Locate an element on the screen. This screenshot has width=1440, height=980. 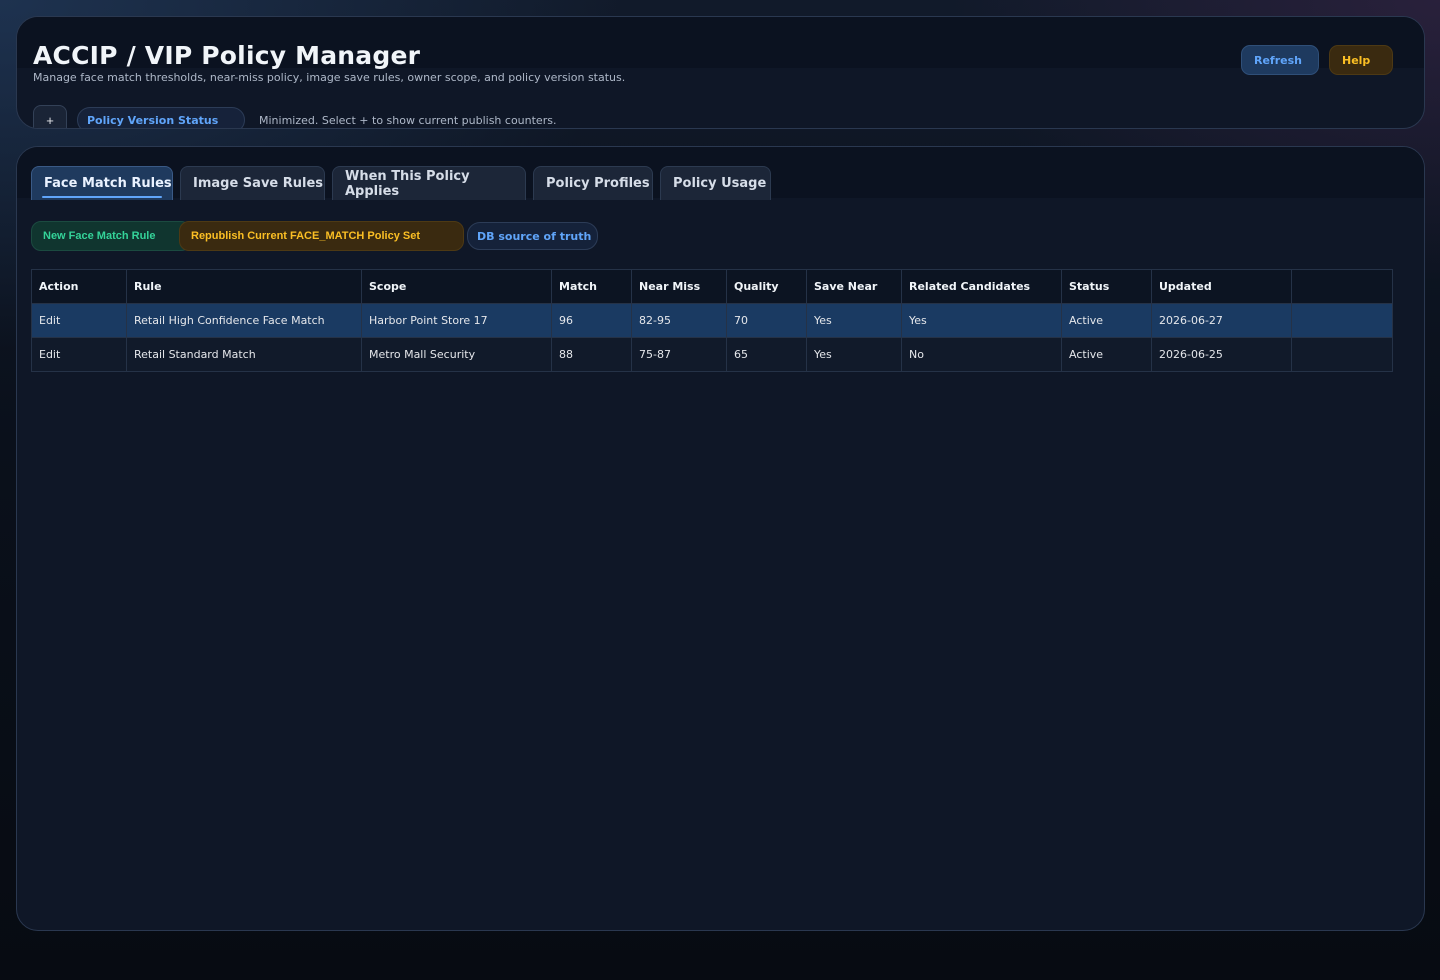
new-face-match-rule-button: New Face Match Rule is located at coordinates (111, 236).